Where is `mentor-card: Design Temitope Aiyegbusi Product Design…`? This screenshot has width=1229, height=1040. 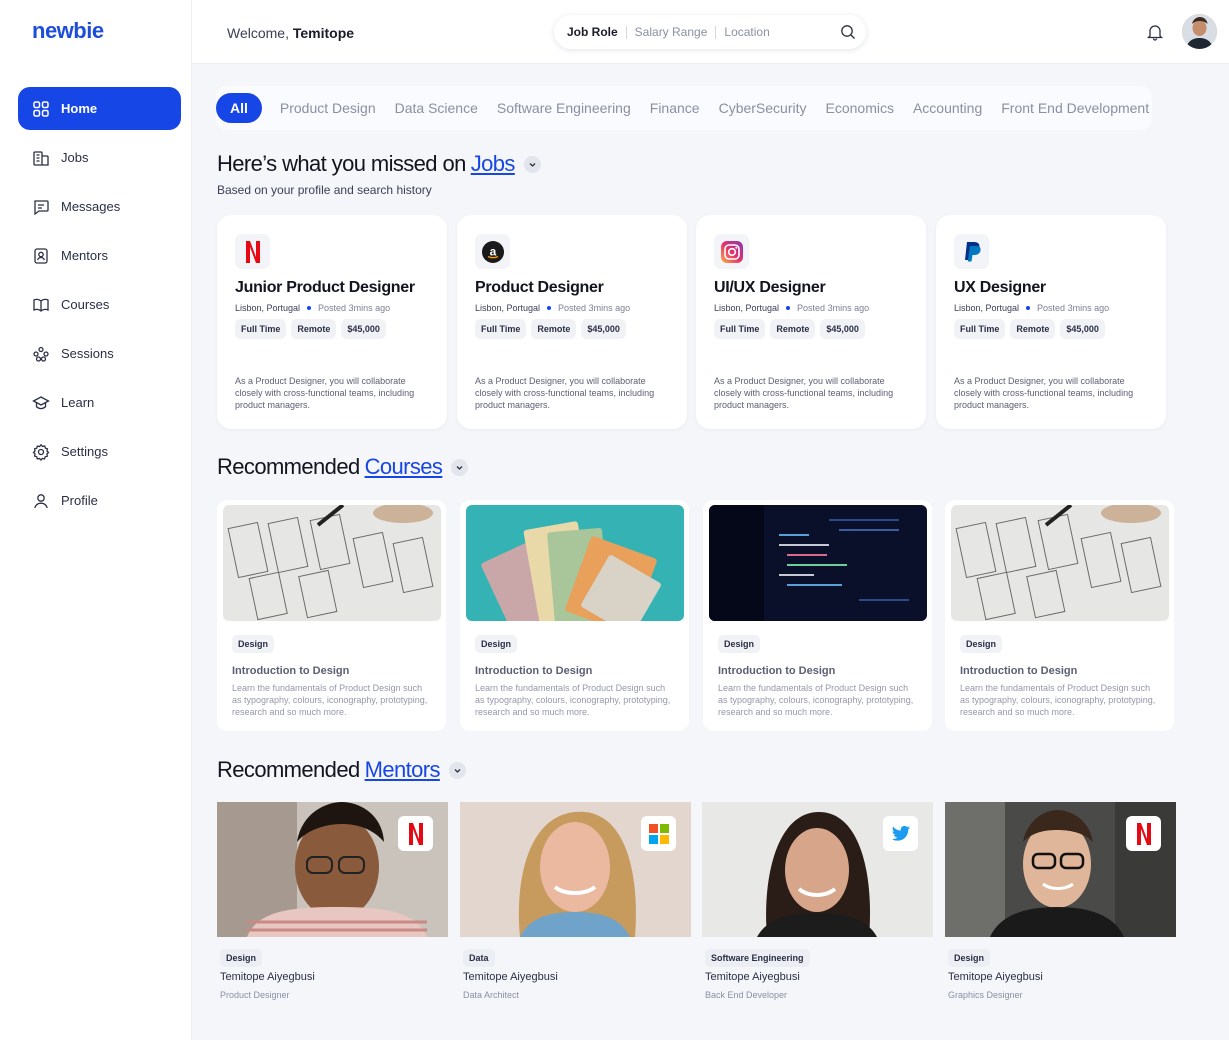 mentor-card: Design Temitope Aiyegbusi Product Design… is located at coordinates (332, 909).